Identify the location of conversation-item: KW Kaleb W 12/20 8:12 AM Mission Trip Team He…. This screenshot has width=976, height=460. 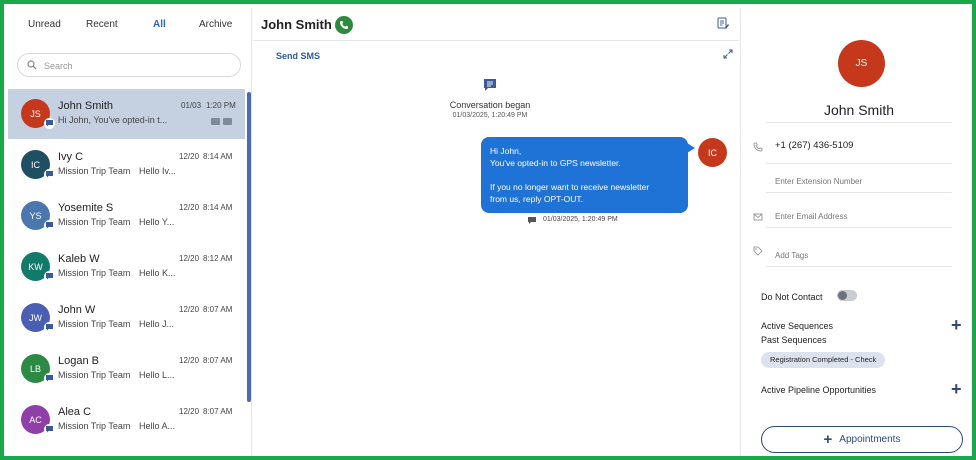
(126, 267).